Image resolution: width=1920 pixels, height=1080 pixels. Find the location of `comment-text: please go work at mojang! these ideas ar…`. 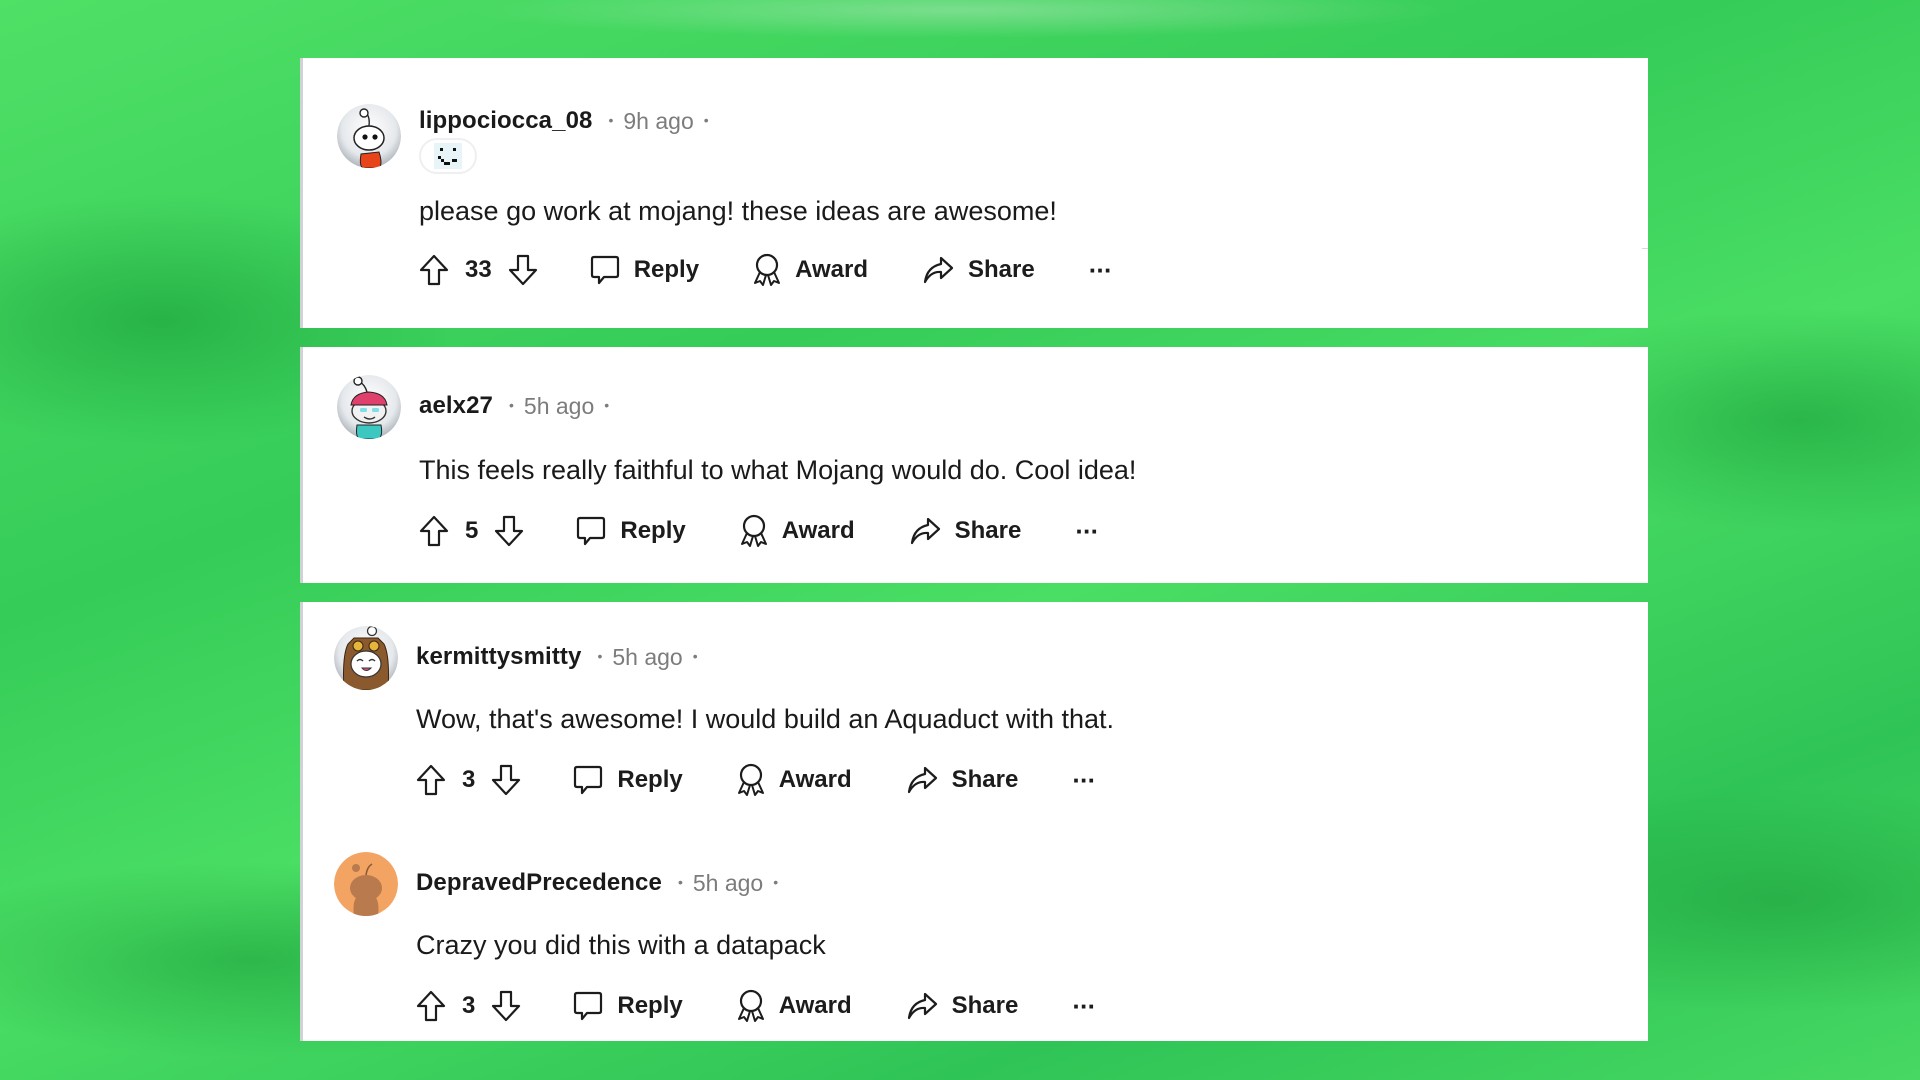

comment-text: please go work at mojang! these ideas ar… is located at coordinates (738, 211).